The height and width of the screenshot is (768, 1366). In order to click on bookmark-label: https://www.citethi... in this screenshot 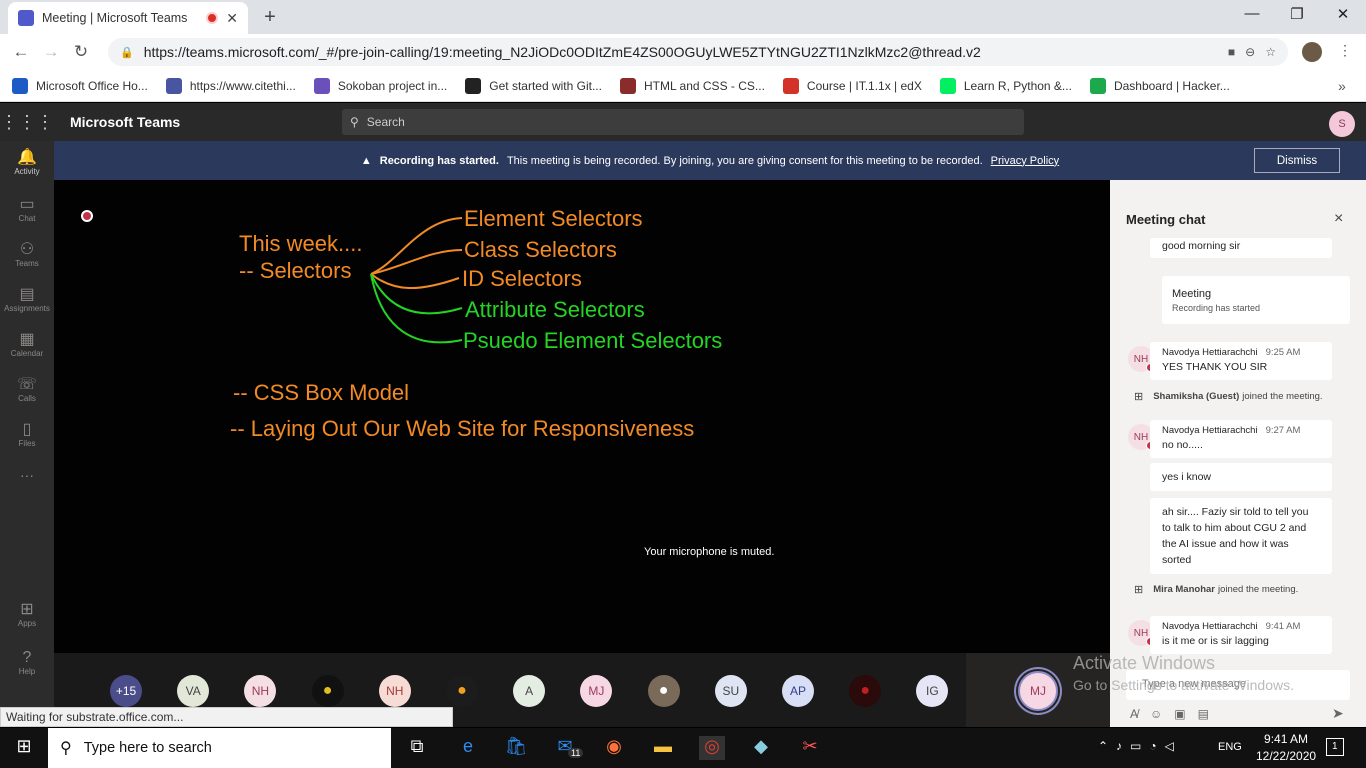, I will do `click(242, 85)`.